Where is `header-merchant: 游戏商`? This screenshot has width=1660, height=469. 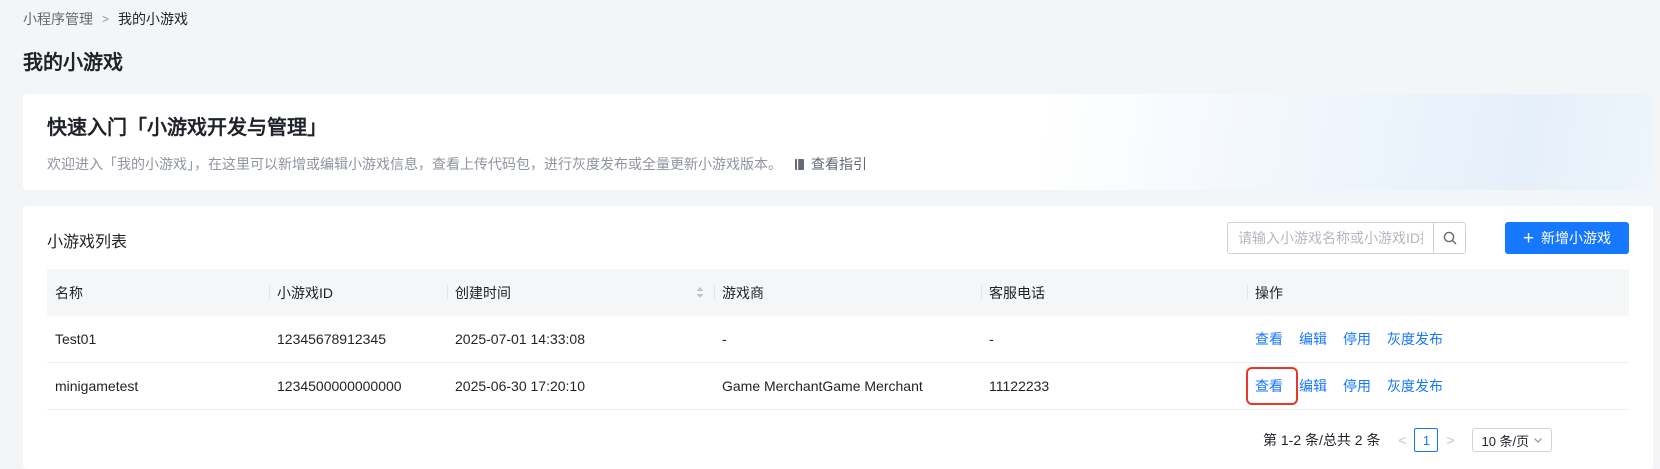 header-merchant: 游戏商 is located at coordinates (847, 292).